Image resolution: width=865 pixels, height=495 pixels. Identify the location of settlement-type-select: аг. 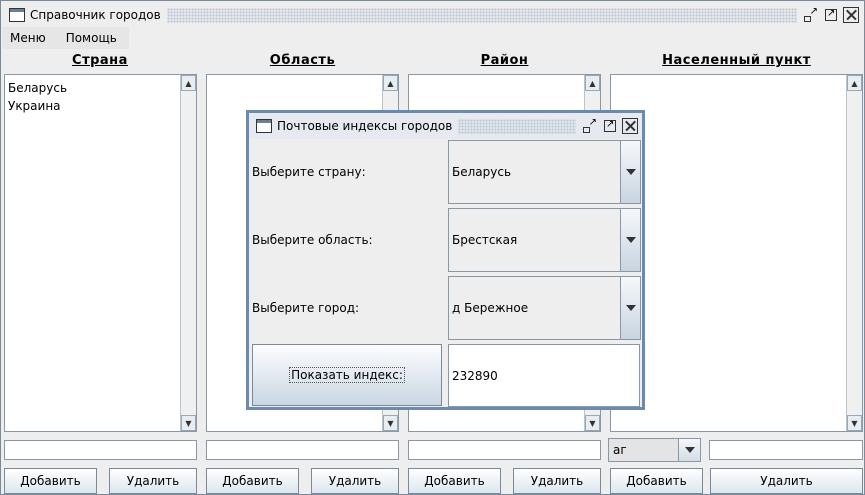
(654, 450).